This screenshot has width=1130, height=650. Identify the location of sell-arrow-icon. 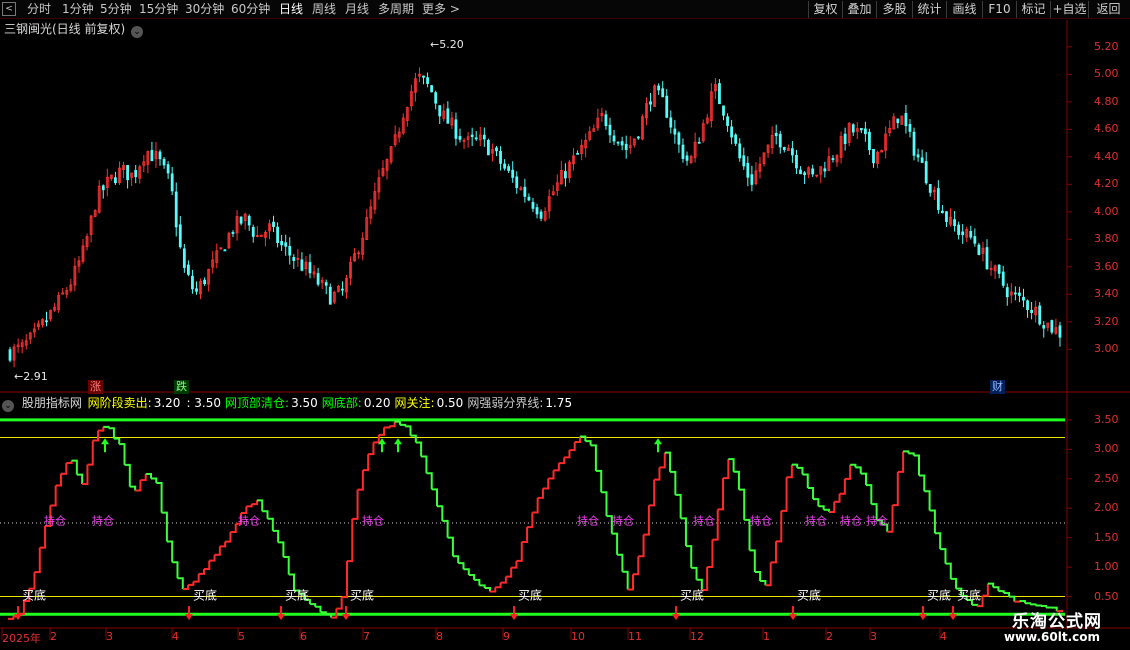
(105, 445).